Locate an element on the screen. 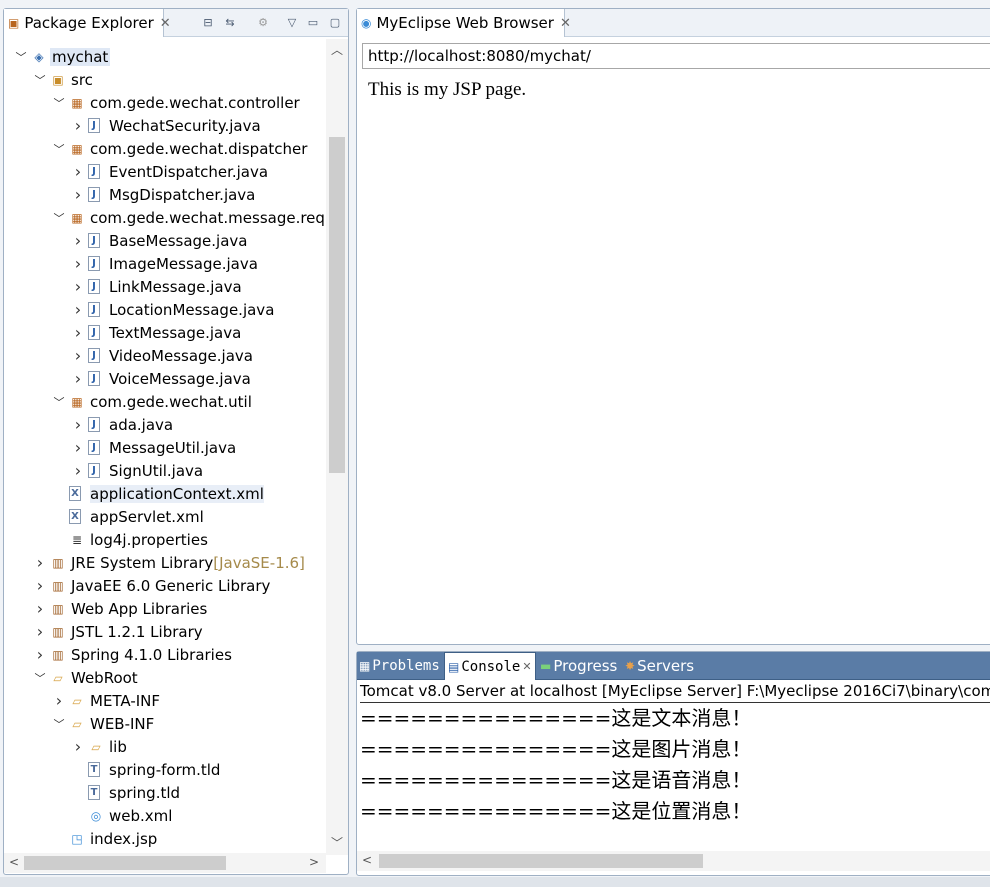 The image size is (990, 887). tree-item: ﹀ ▦ com.gede.wechat.util is located at coordinates (165, 401).